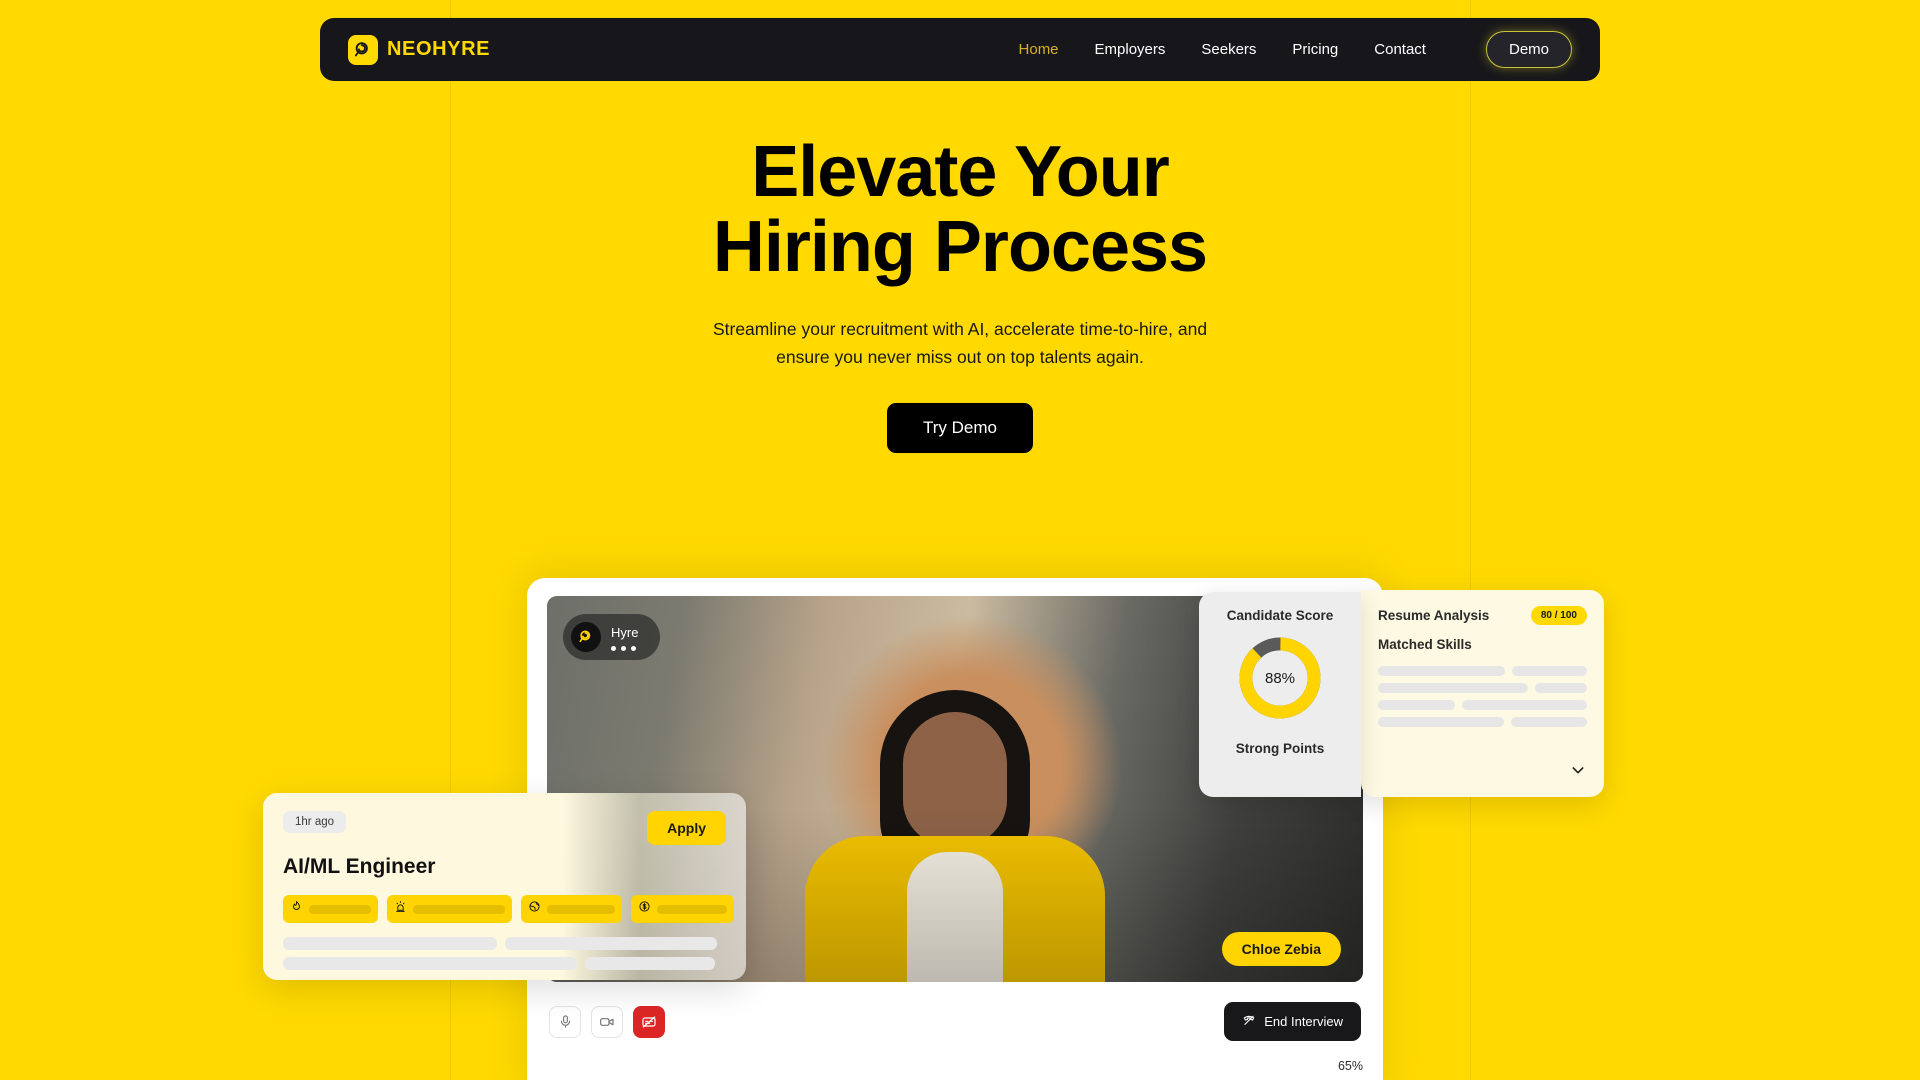 This screenshot has height=1080, width=1920. I want to click on assistant-label: Hyre, so click(625, 632).